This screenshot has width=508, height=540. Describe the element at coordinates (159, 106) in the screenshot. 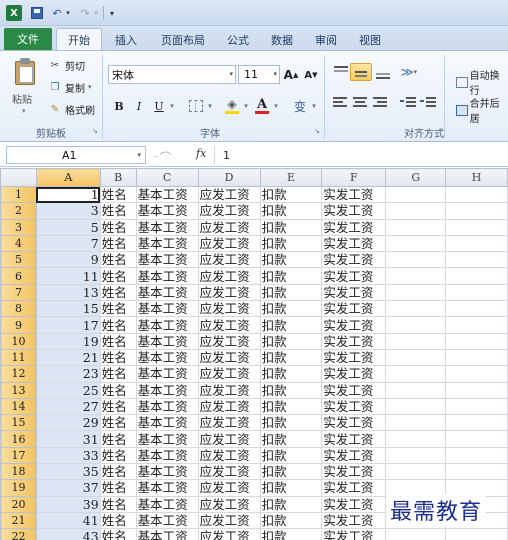

I see `underline-button: U` at that location.